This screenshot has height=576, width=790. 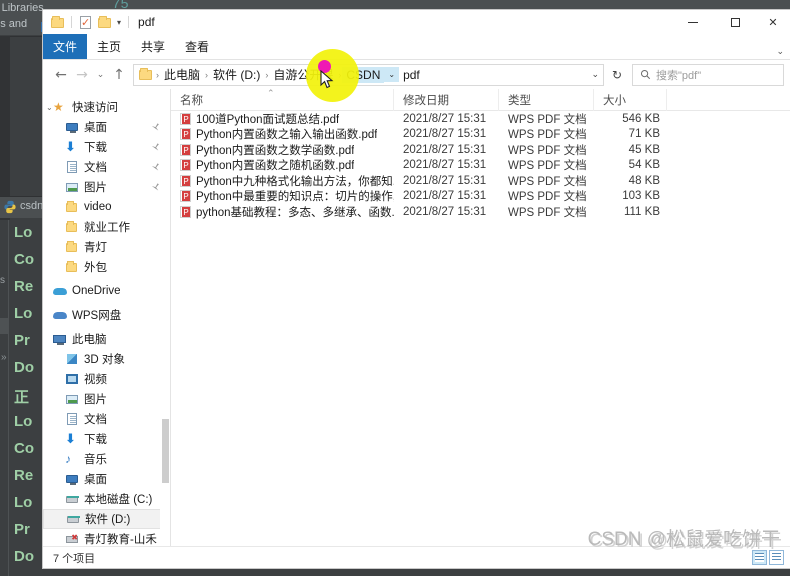 I want to click on sidebar-item-label: 音乐, so click(x=95, y=460).